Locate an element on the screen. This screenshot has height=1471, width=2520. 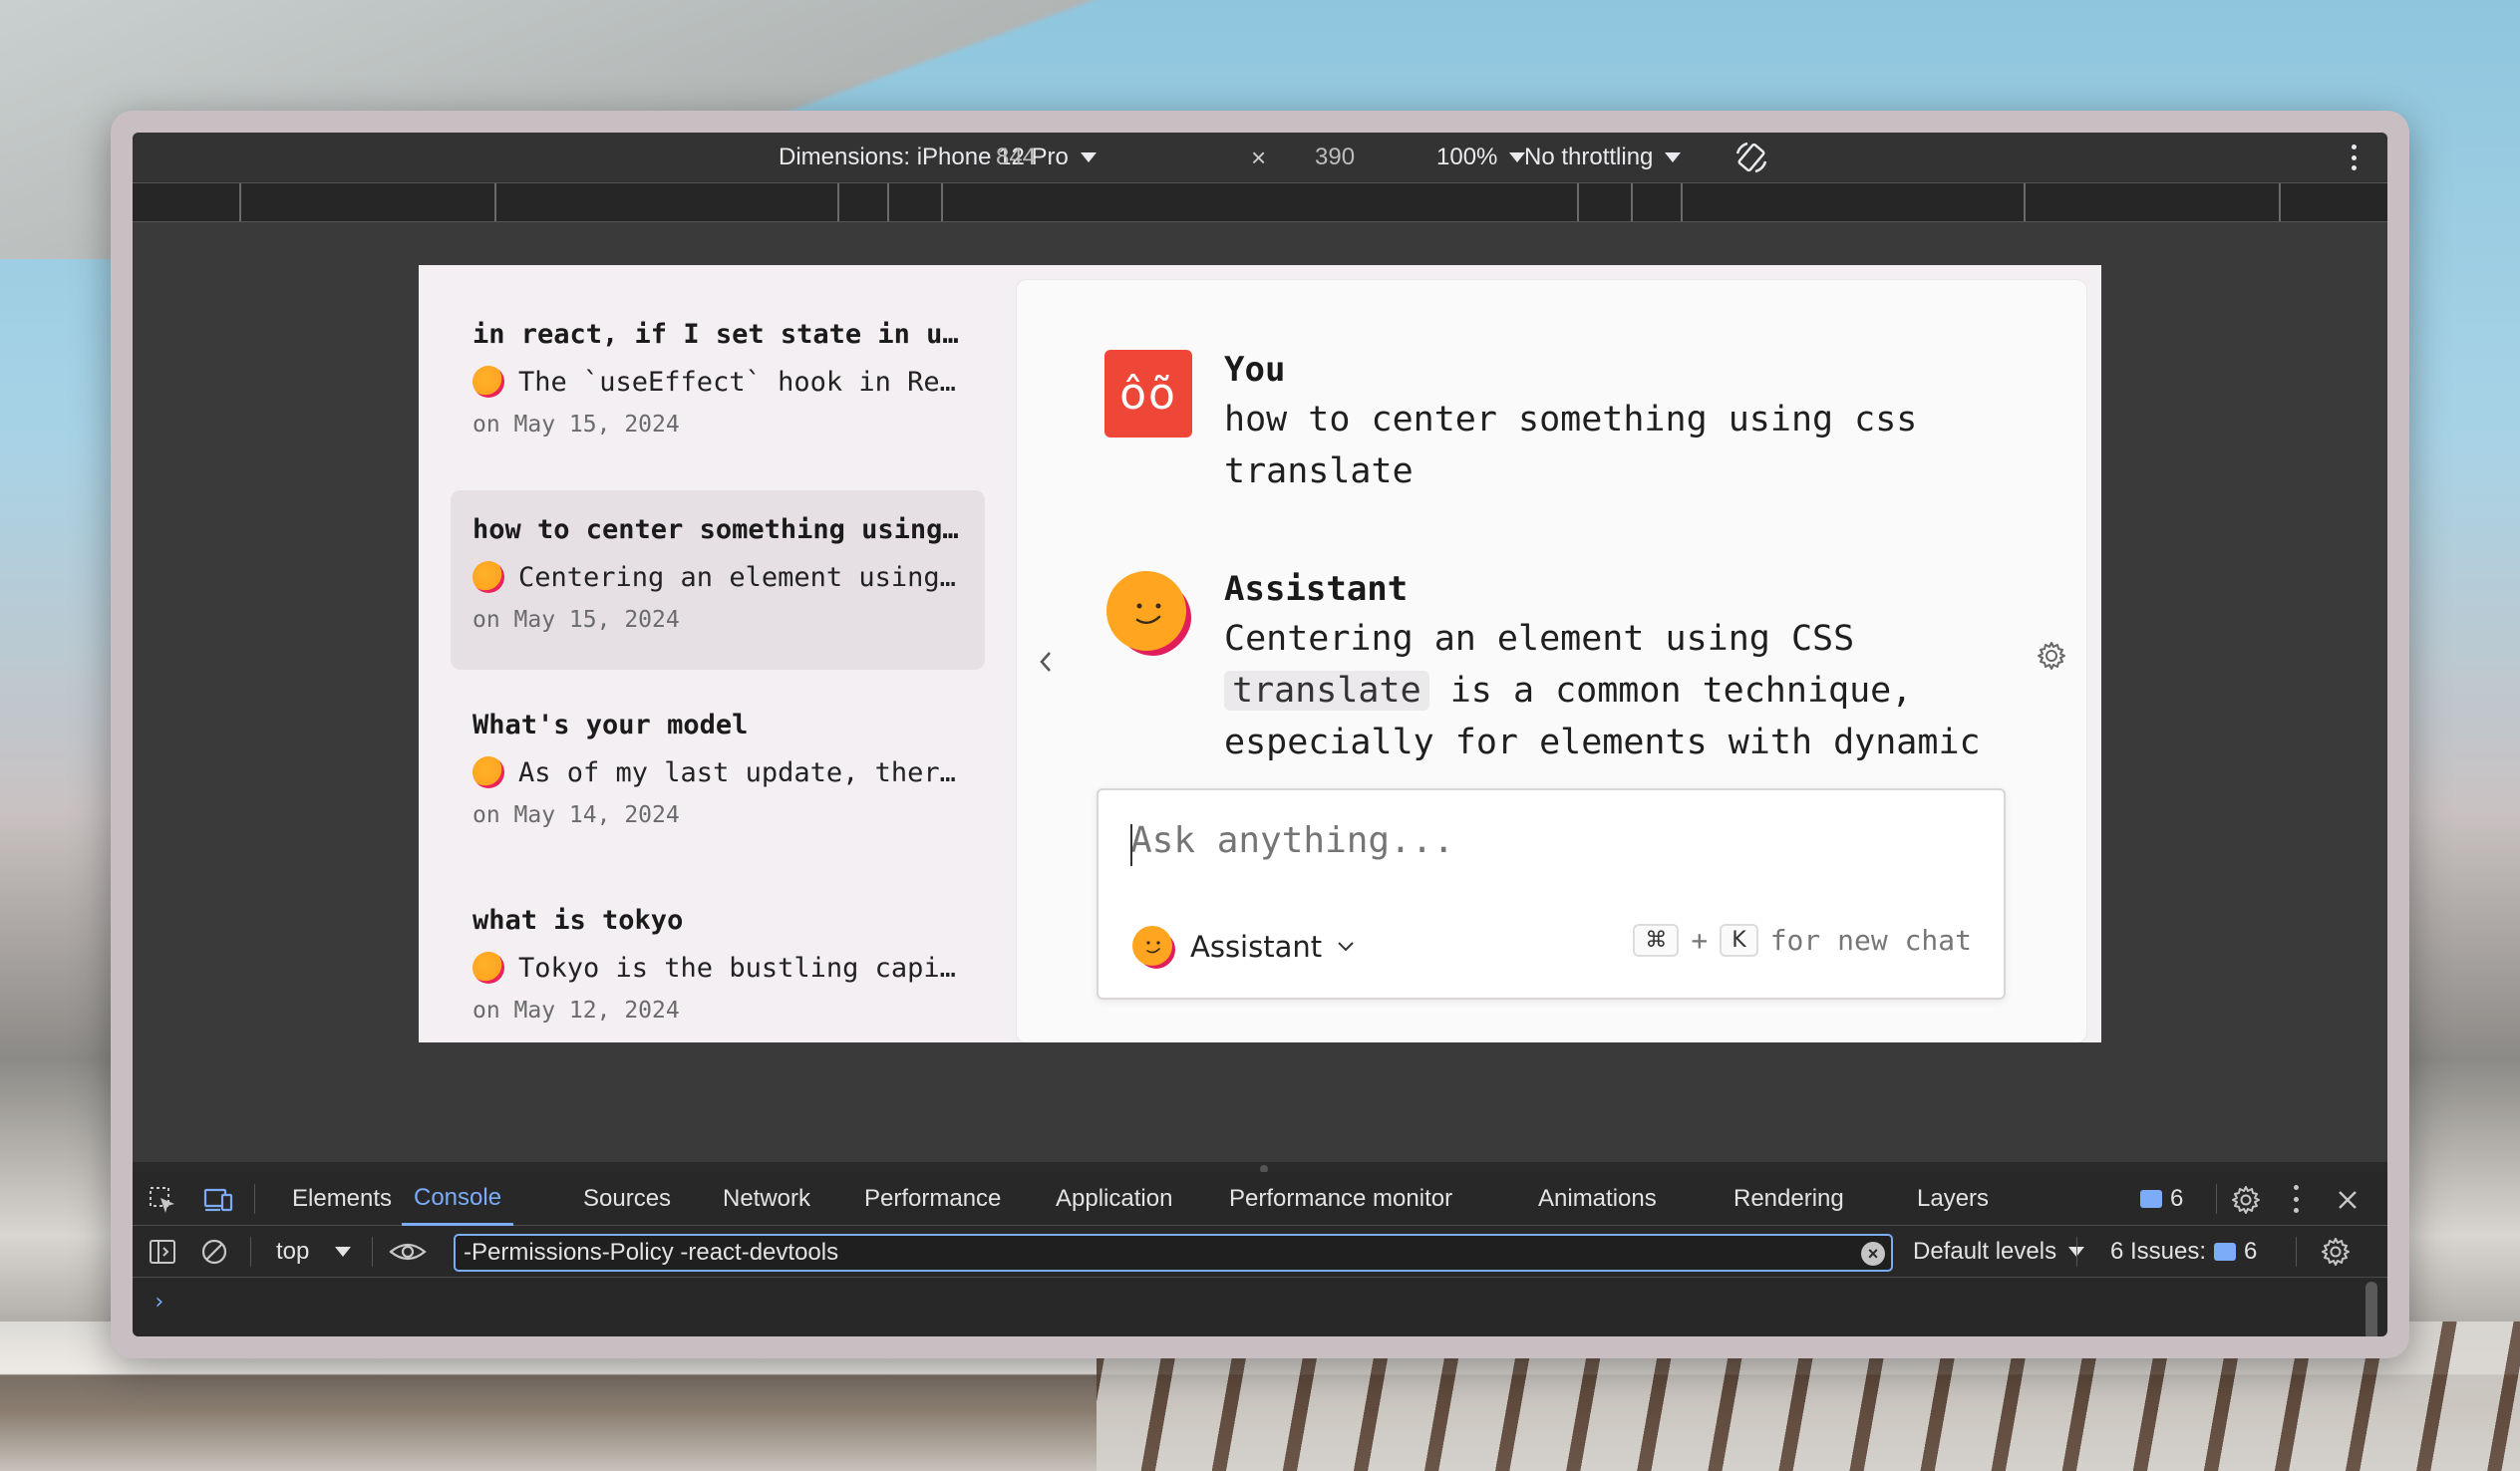
times-icon: × is located at coordinates (1259, 157).